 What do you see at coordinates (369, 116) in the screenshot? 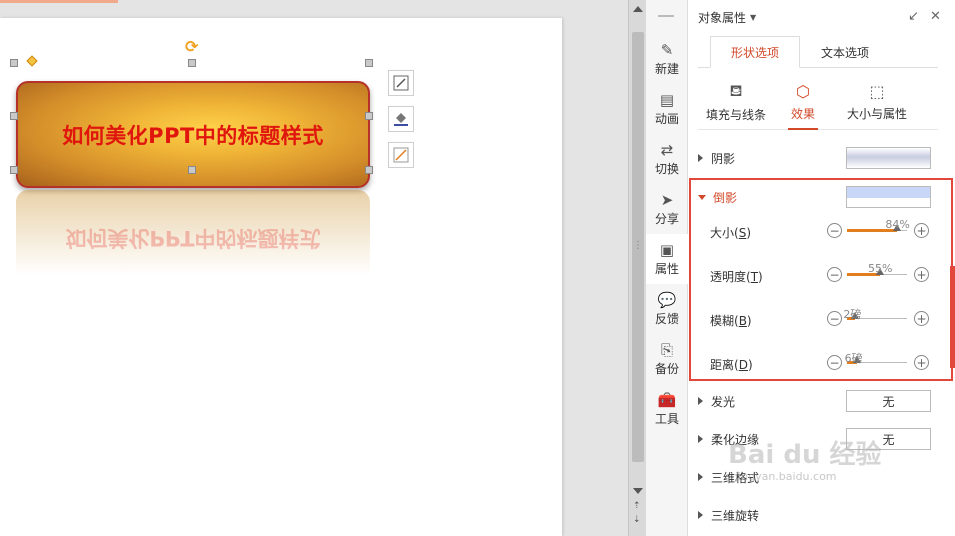
I see `resize-handle-r` at bounding box center [369, 116].